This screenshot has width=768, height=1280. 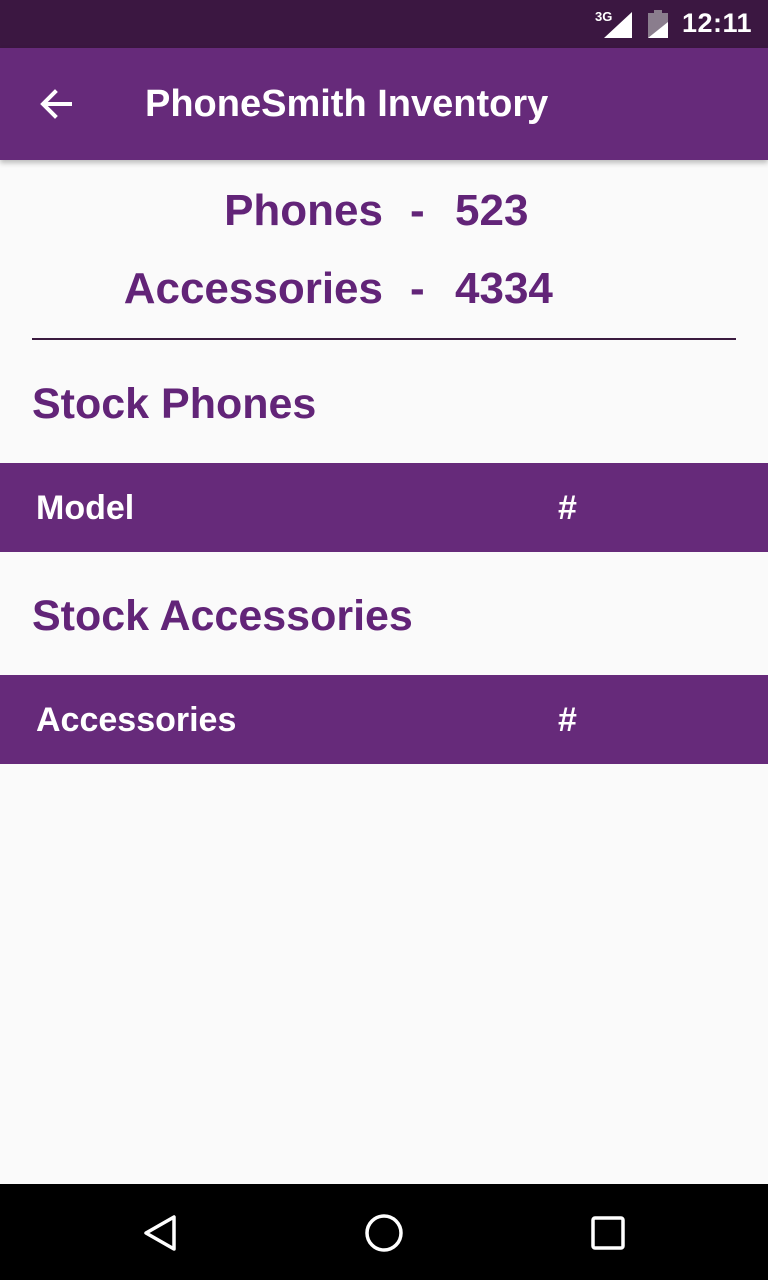 I want to click on clock: 12:11, so click(x=717, y=23).